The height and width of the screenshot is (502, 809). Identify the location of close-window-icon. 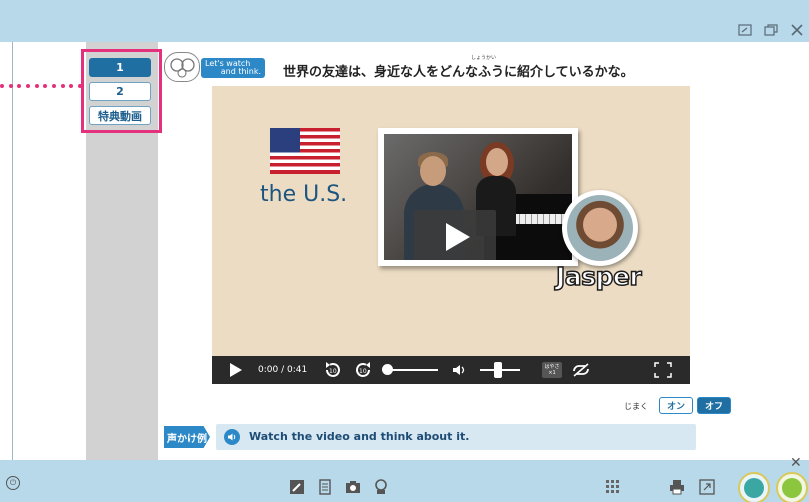
(797, 30).